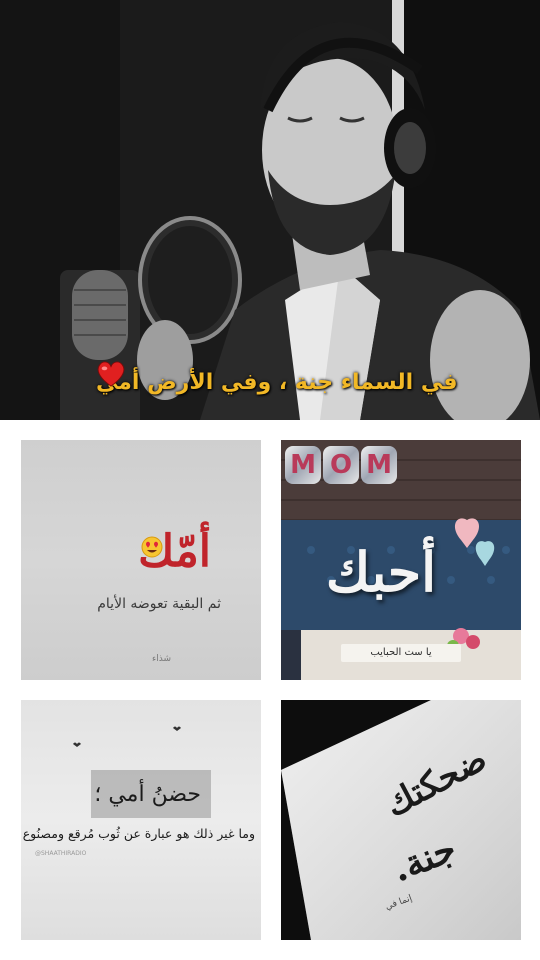  What do you see at coordinates (61, 853) in the screenshot?
I see `tile-credit: @SHAATHIRADIO` at bounding box center [61, 853].